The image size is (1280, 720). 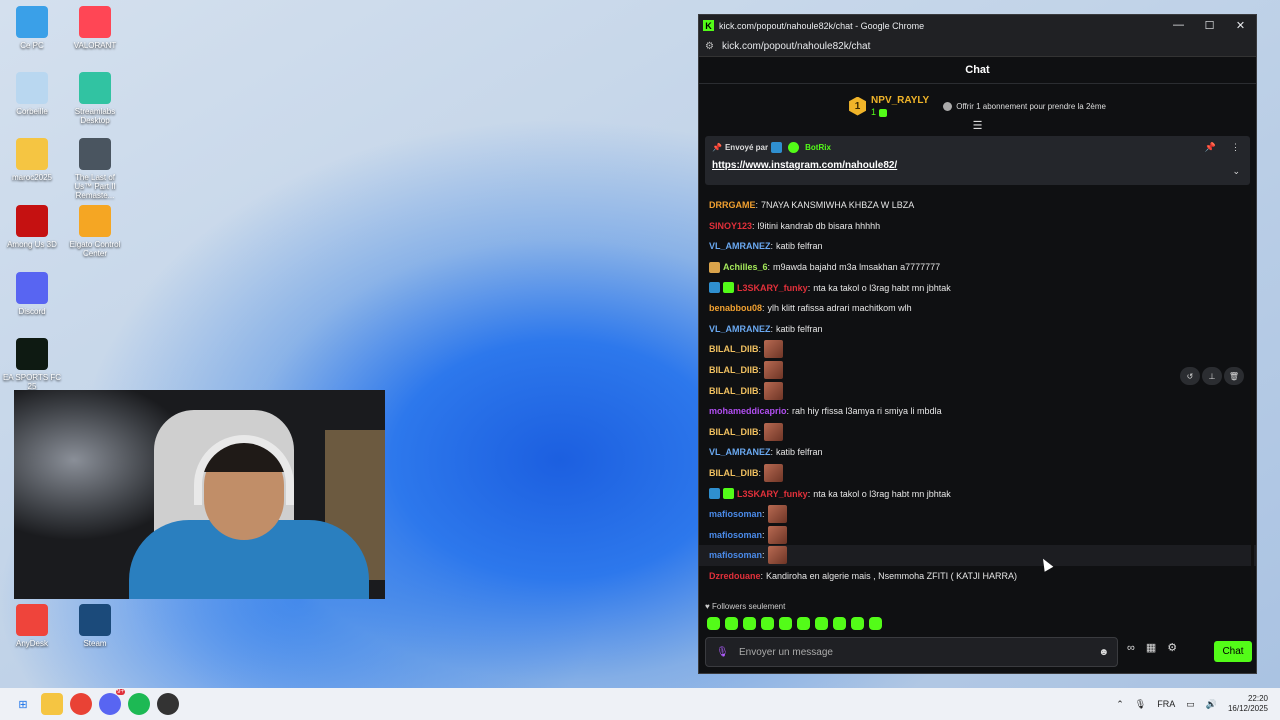 I want to click on desktop-icon-anydesk: AnyDesk, so click(x=32, y=626).